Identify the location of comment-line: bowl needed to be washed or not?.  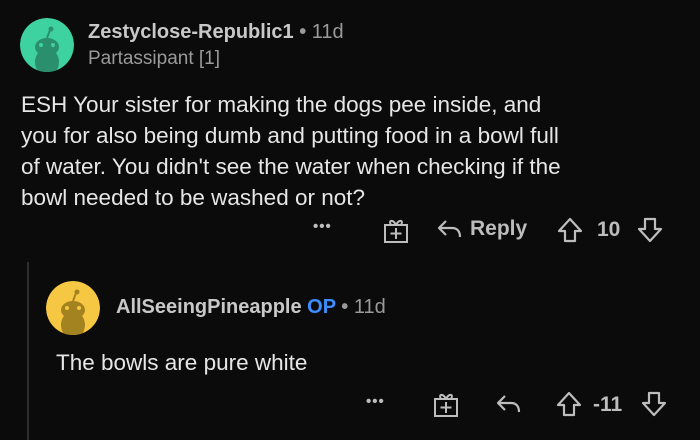
(193, 197).